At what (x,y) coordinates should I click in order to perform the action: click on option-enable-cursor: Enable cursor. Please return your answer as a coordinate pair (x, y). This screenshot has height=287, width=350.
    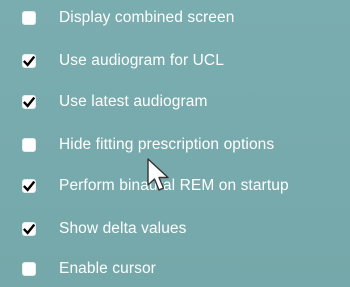
    Looking at the image, I should click on (89, 269).